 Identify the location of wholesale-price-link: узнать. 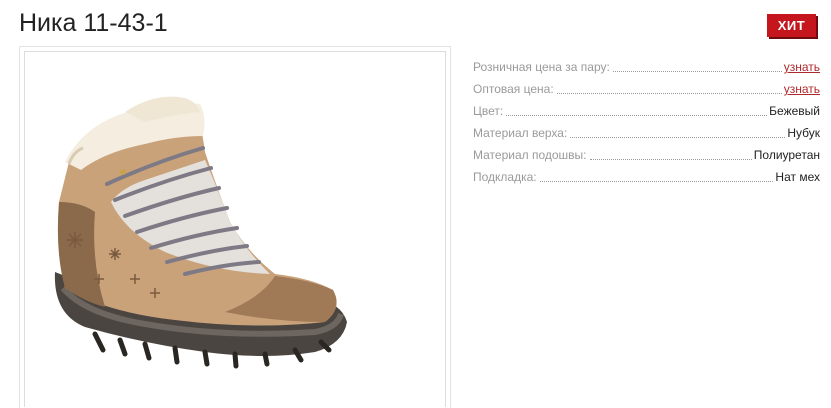
(802, 89).